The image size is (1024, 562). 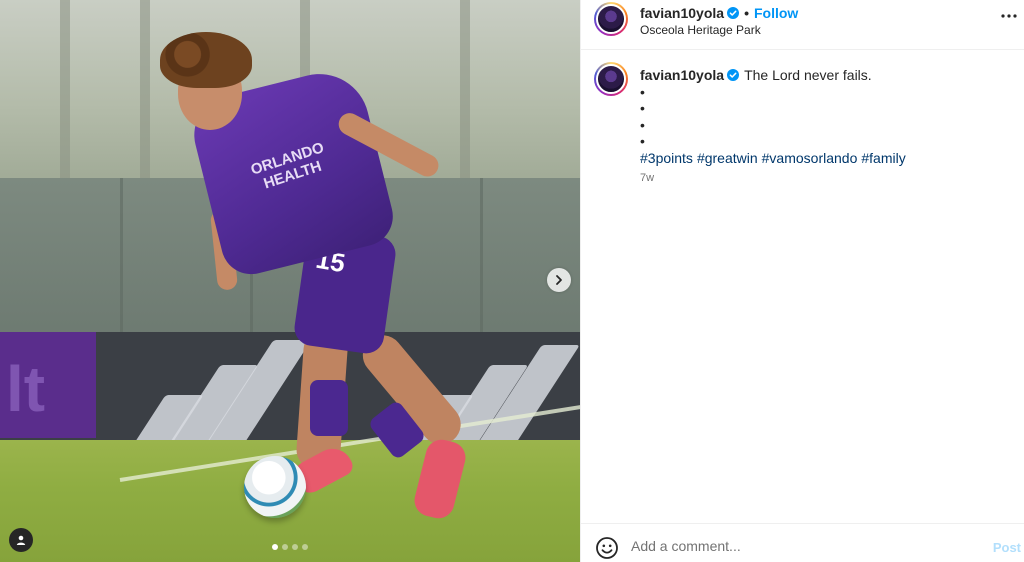 I want to click on caption-hashtags: #3points #greatwin #vamosorlando #family, so click(x=825, y=158).